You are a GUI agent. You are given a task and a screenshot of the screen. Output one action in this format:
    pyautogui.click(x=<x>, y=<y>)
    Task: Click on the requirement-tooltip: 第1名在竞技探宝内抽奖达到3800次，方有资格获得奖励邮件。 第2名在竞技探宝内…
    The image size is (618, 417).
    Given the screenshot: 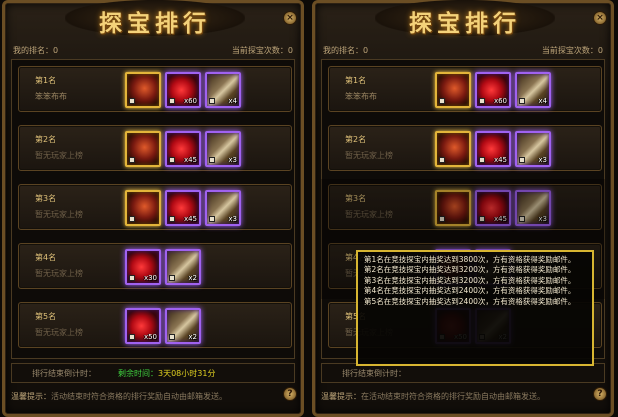 What is the action you would take?
    pyautogui.click(x=475, y=308)
    